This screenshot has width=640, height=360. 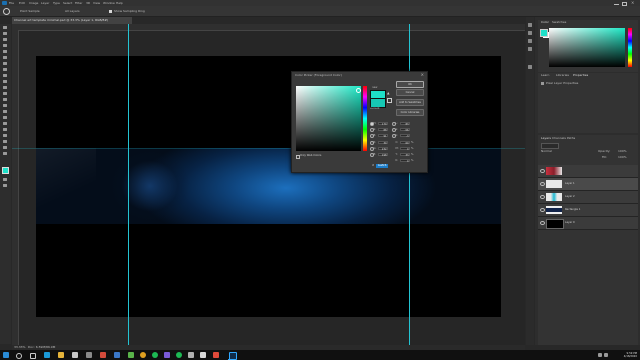 What do you see at coordinates (633, 3) in the screenshot?
I see `close-window-icon: ×` at bounding box center [633, 3].